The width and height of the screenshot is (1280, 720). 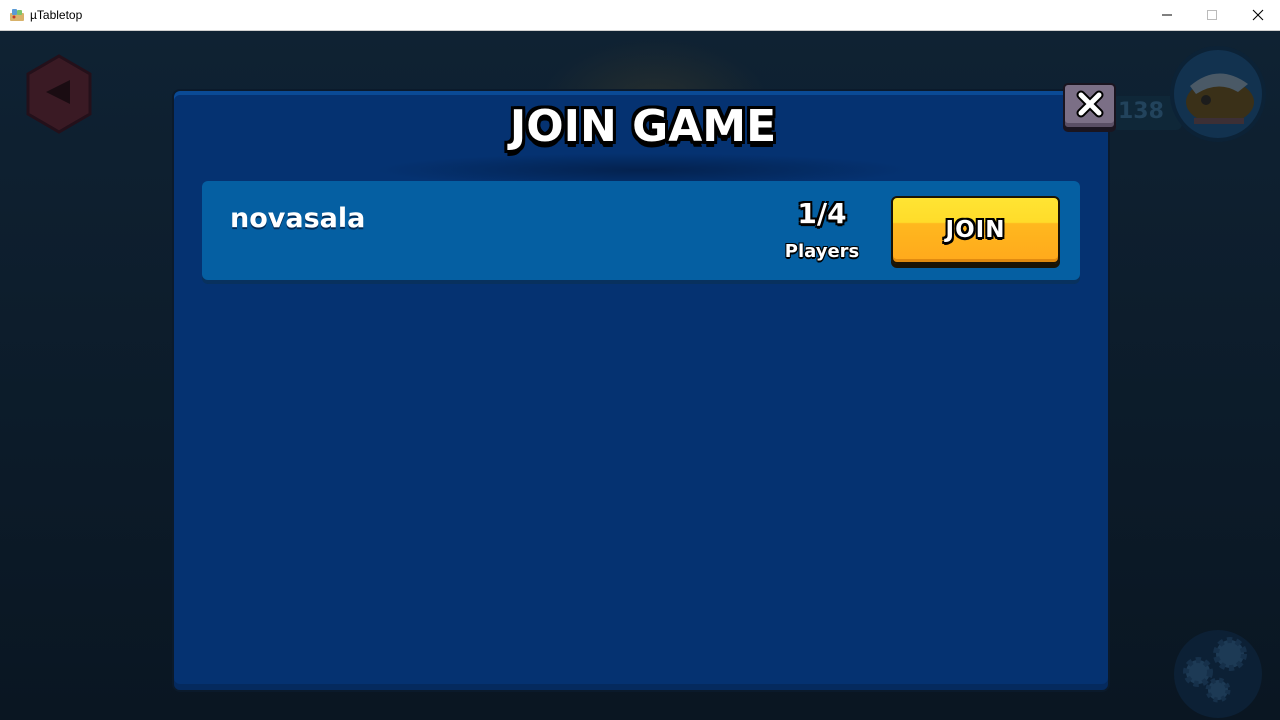 I want to click on room-player-count: 1/4, so click(x=822, y=213).